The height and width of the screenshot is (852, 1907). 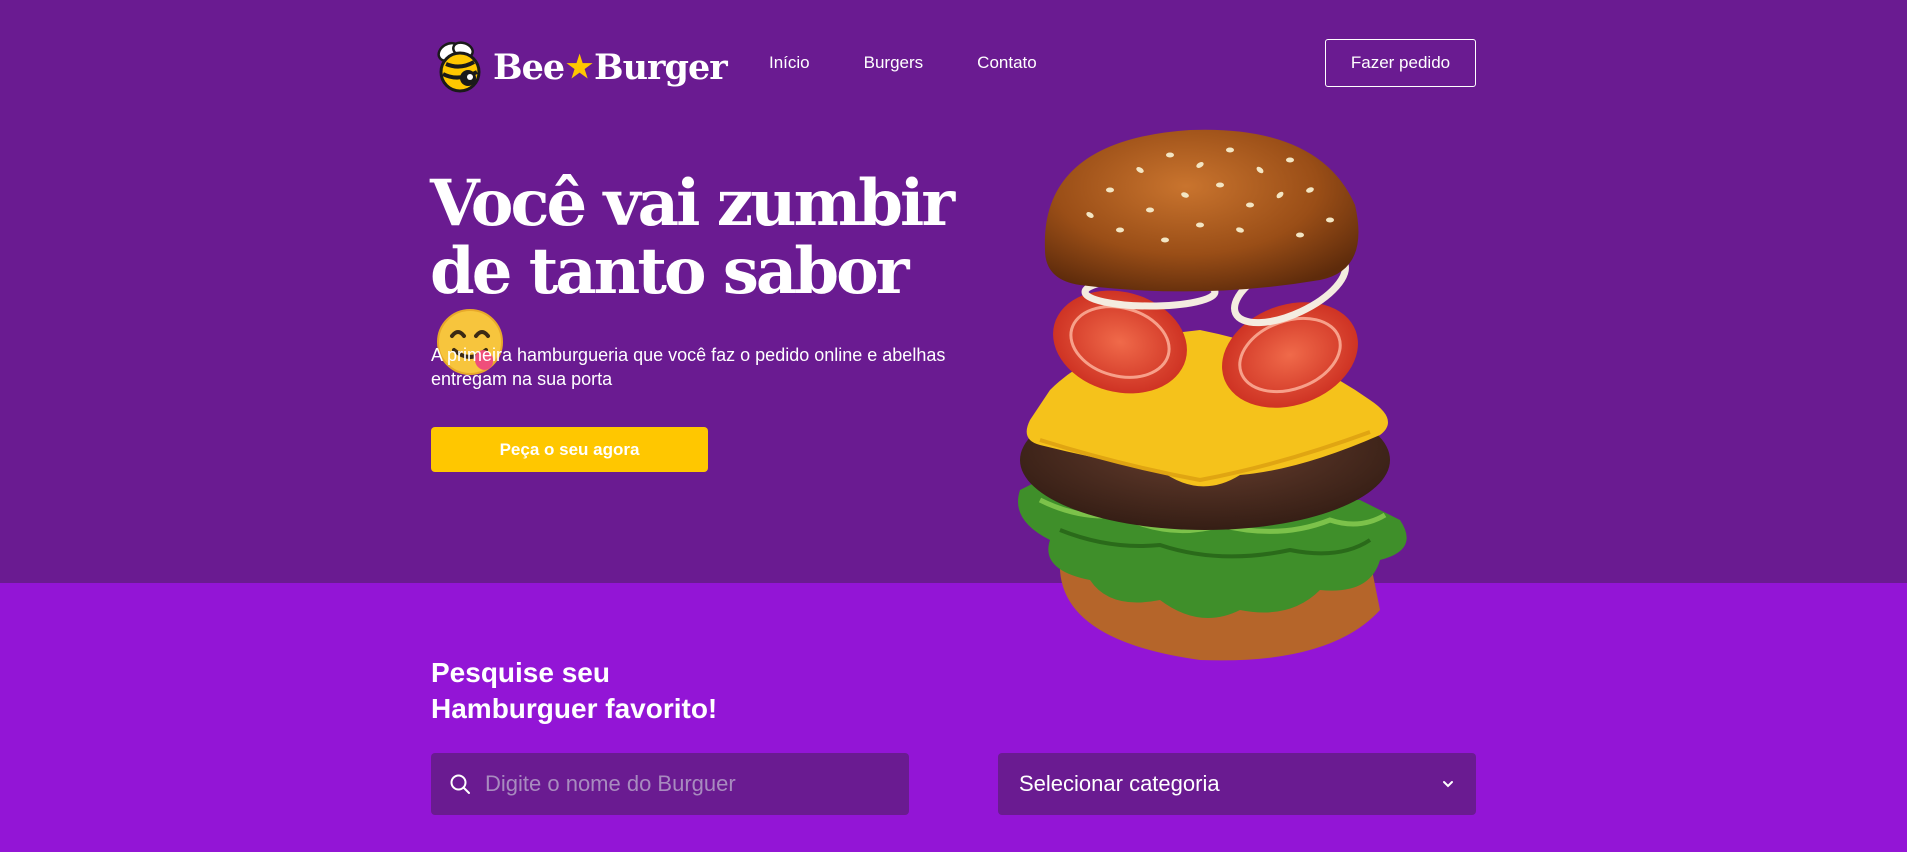 I want to click on order-now-button: Peça o seu agora, so click(x=569, y=449).